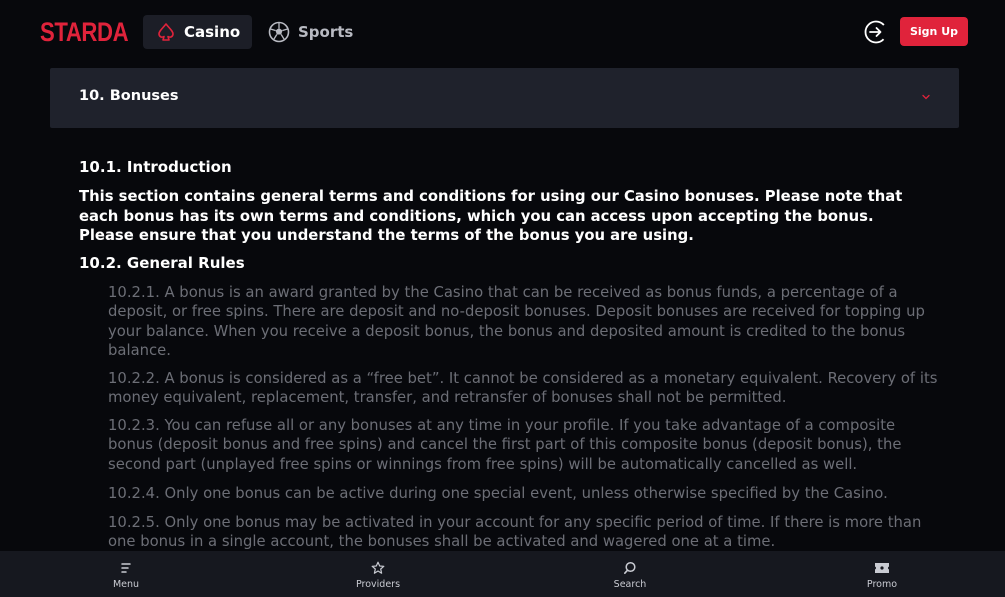 The width and height of the screenshot is (1005, 597). Describe the element at coordinates (162, 263) in the screenshot. I see `general-rules-heading: 10.2. General Rules` at that location.